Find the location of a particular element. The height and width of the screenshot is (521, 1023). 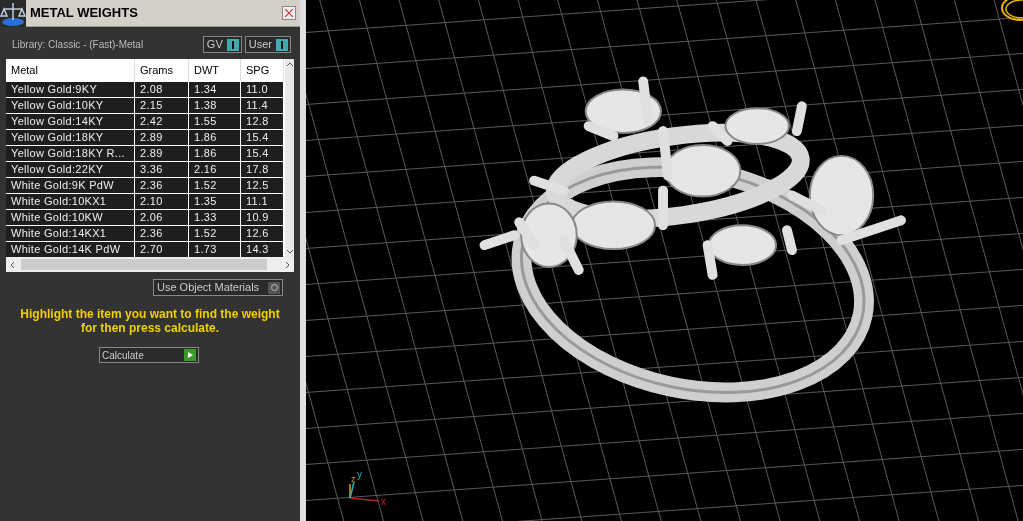

toggle-switch: GV is located at coordinates (222, 44).